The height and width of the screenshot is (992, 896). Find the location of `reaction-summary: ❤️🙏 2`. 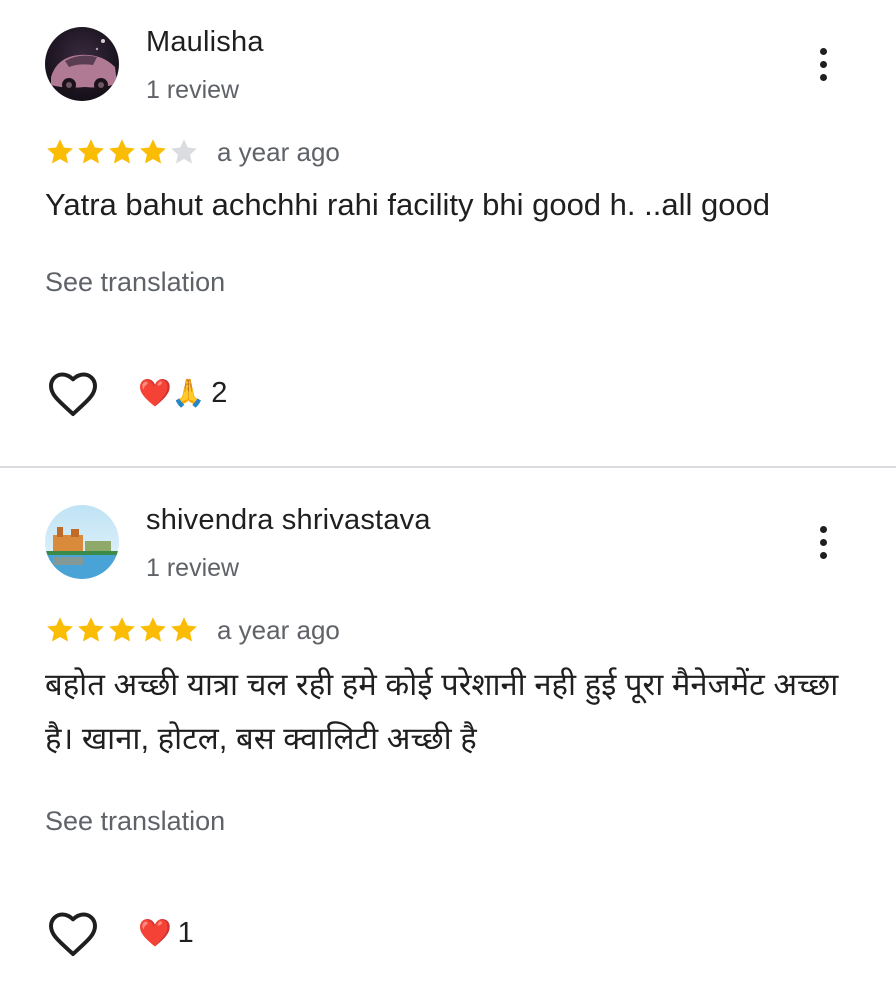

reaction-summary: ❤️🙏 2 is located at coordinates (182, 393).